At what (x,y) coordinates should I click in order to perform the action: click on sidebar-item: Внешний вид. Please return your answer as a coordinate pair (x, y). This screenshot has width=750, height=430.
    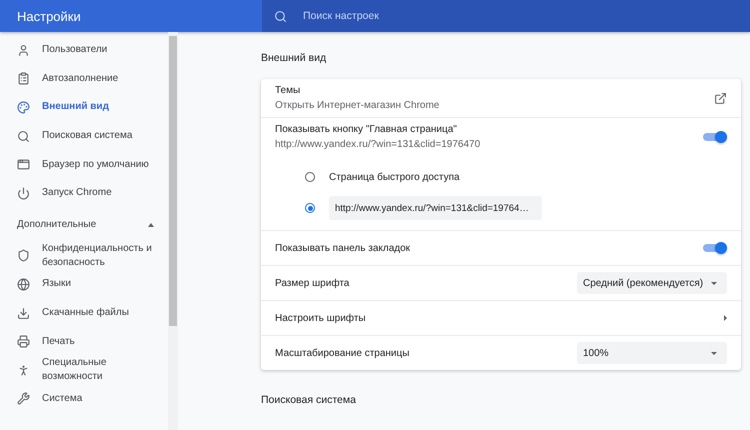
    Looking at the image, I should click on (84, 107).